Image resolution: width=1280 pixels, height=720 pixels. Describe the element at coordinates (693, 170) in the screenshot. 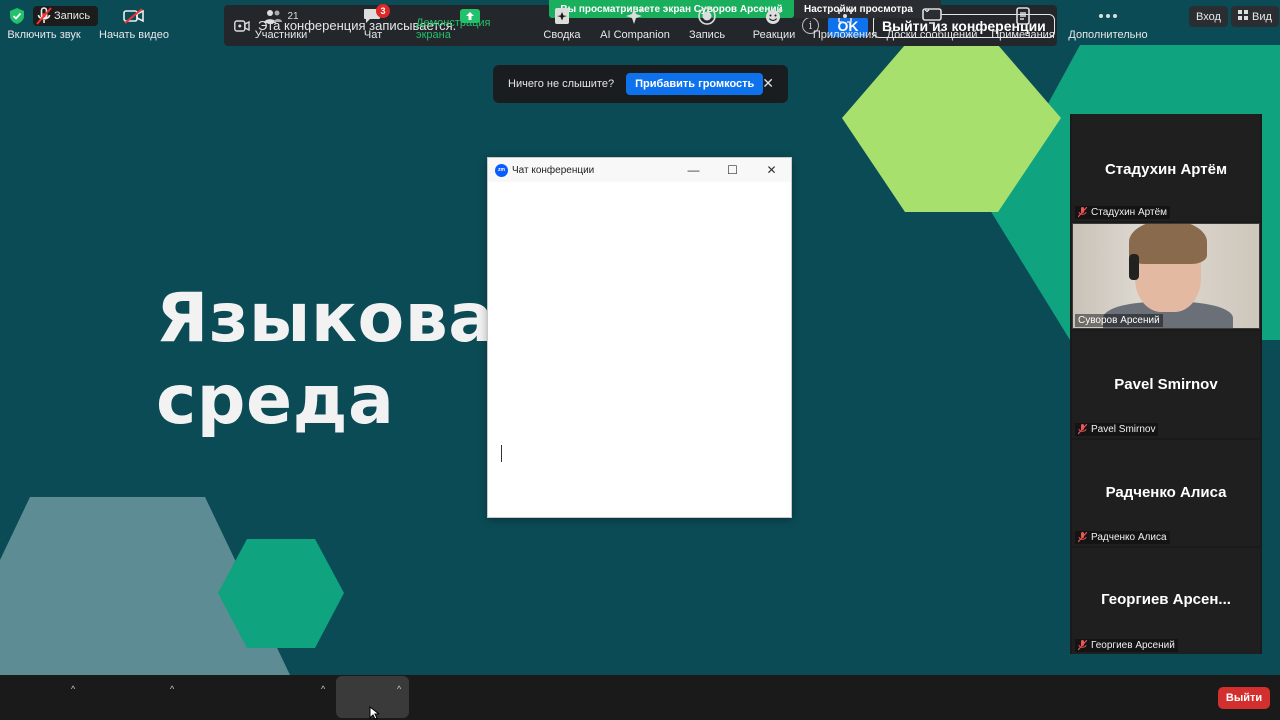

I see `minimize-button: —` at that location.